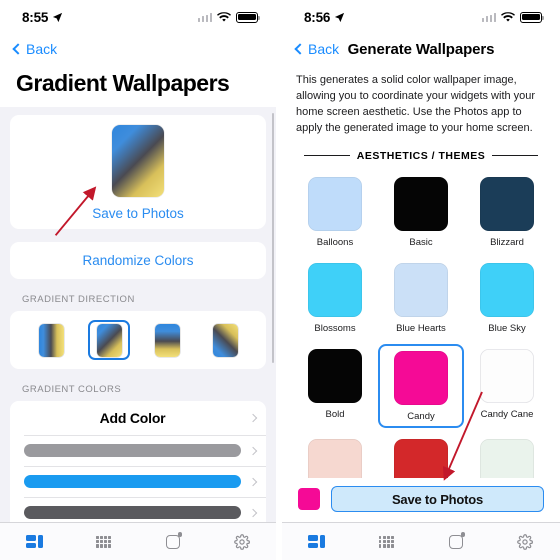 The image size is (560, 560). I want to click on wallpaper-preview-card: Save to Photos, so click(138, 172).